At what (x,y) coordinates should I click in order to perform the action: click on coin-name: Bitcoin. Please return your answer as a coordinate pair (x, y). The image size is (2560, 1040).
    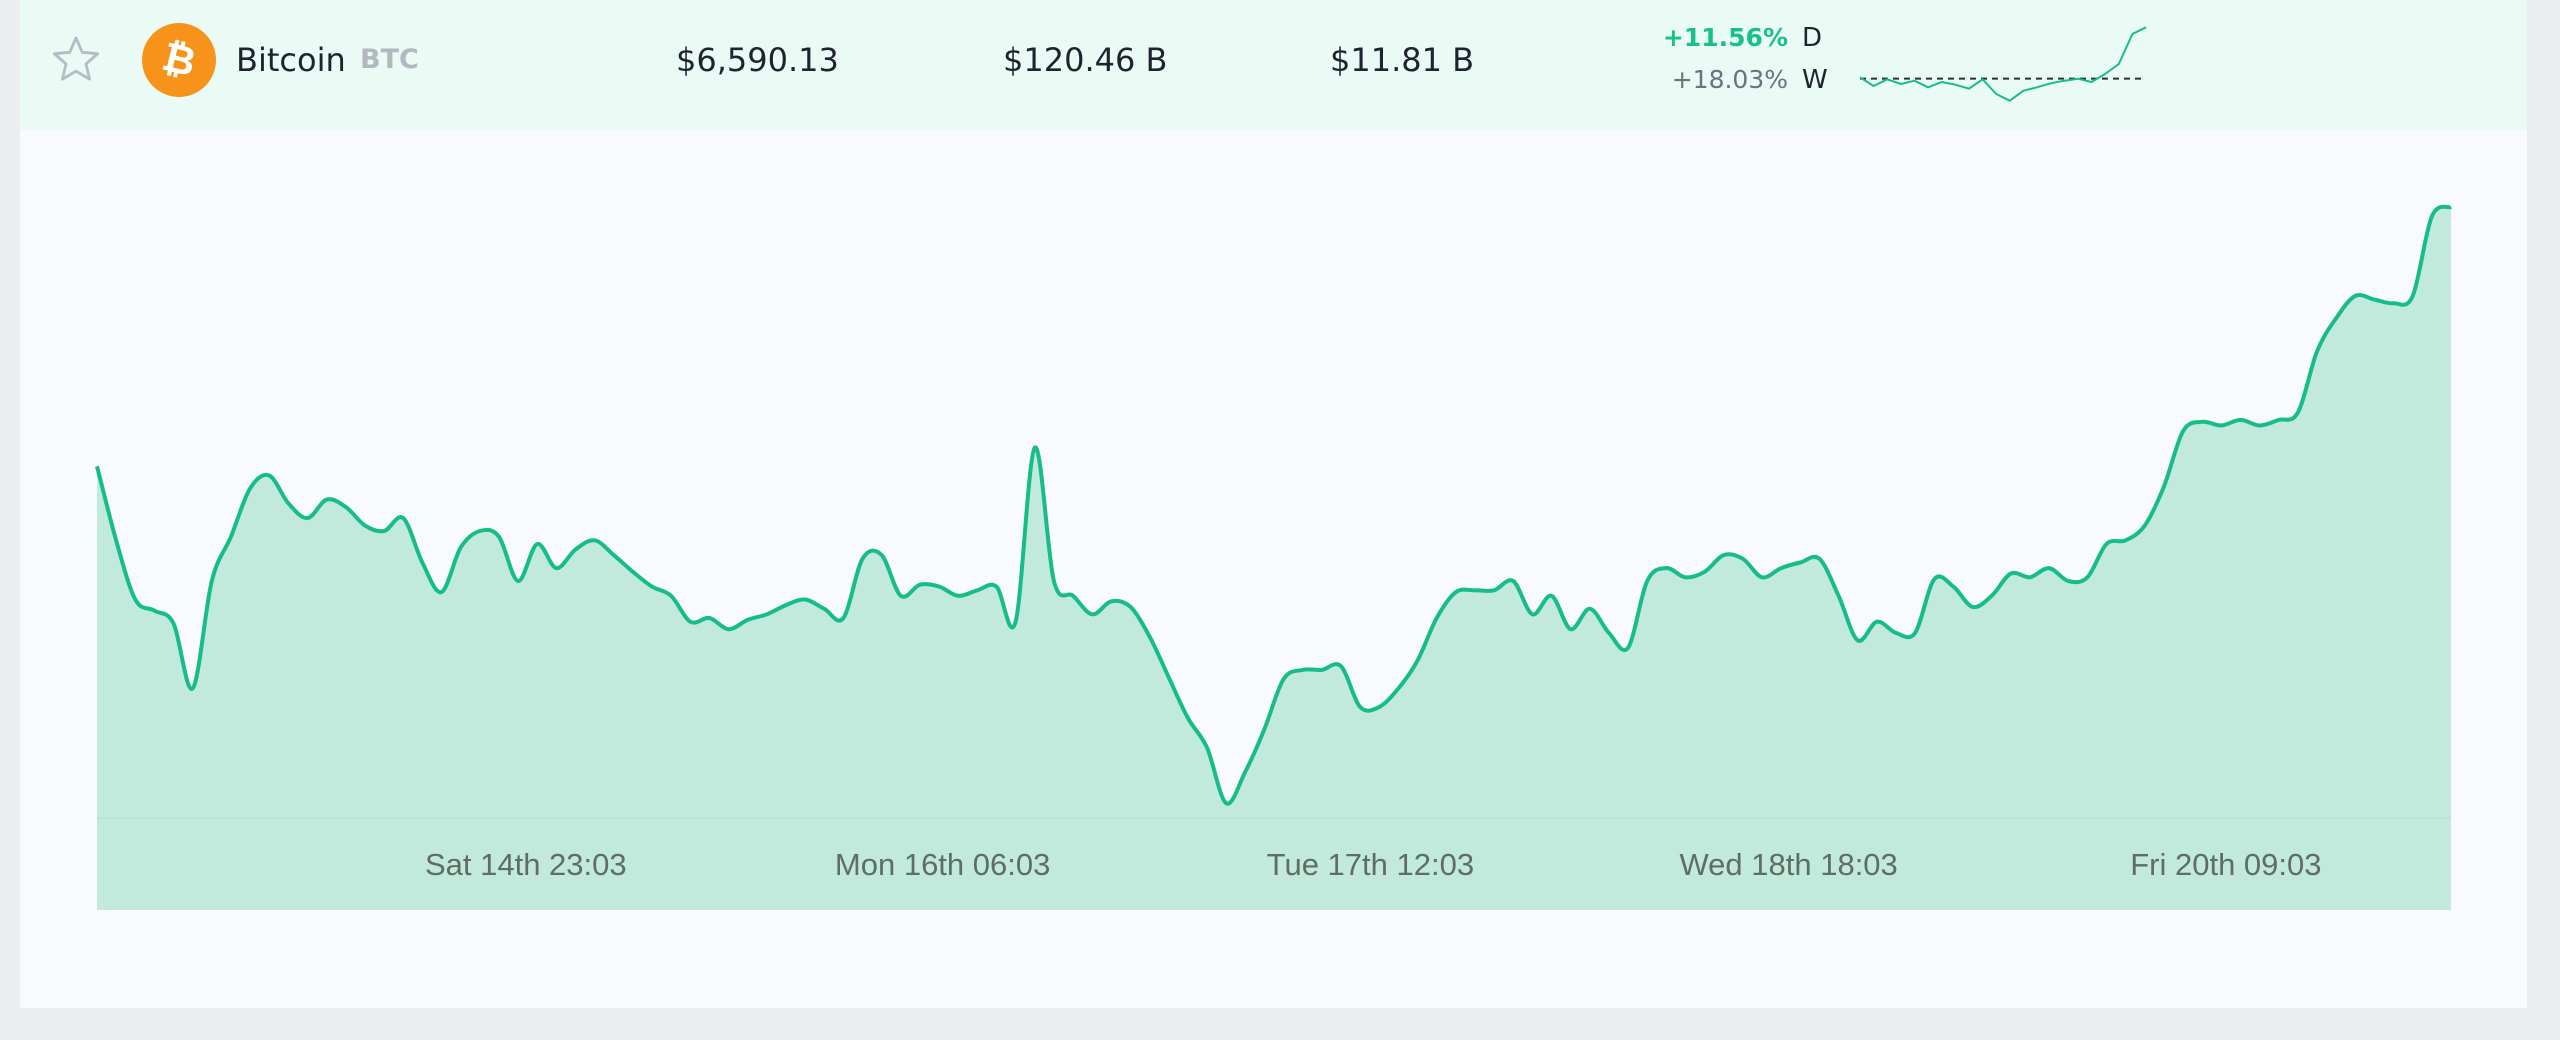
    Looking at the image, I should click on (291, 60).